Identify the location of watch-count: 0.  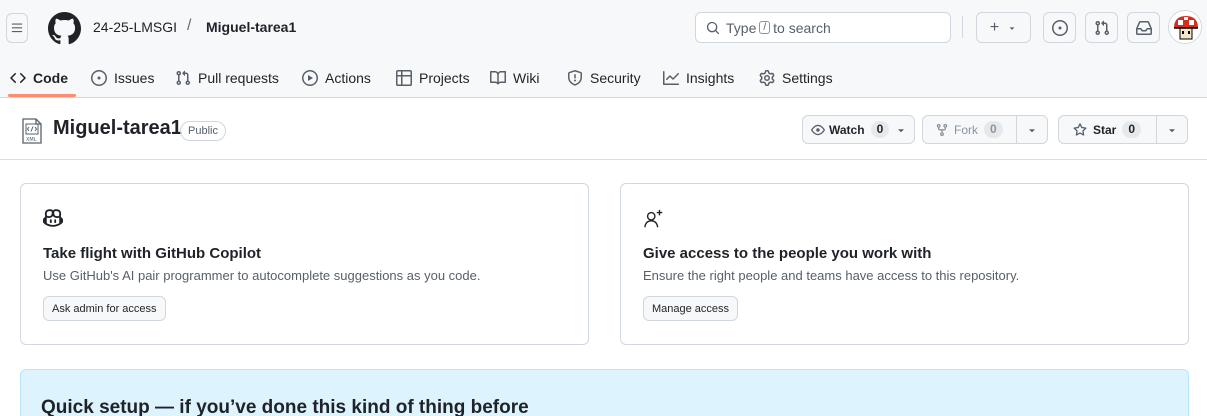
(880, 129).